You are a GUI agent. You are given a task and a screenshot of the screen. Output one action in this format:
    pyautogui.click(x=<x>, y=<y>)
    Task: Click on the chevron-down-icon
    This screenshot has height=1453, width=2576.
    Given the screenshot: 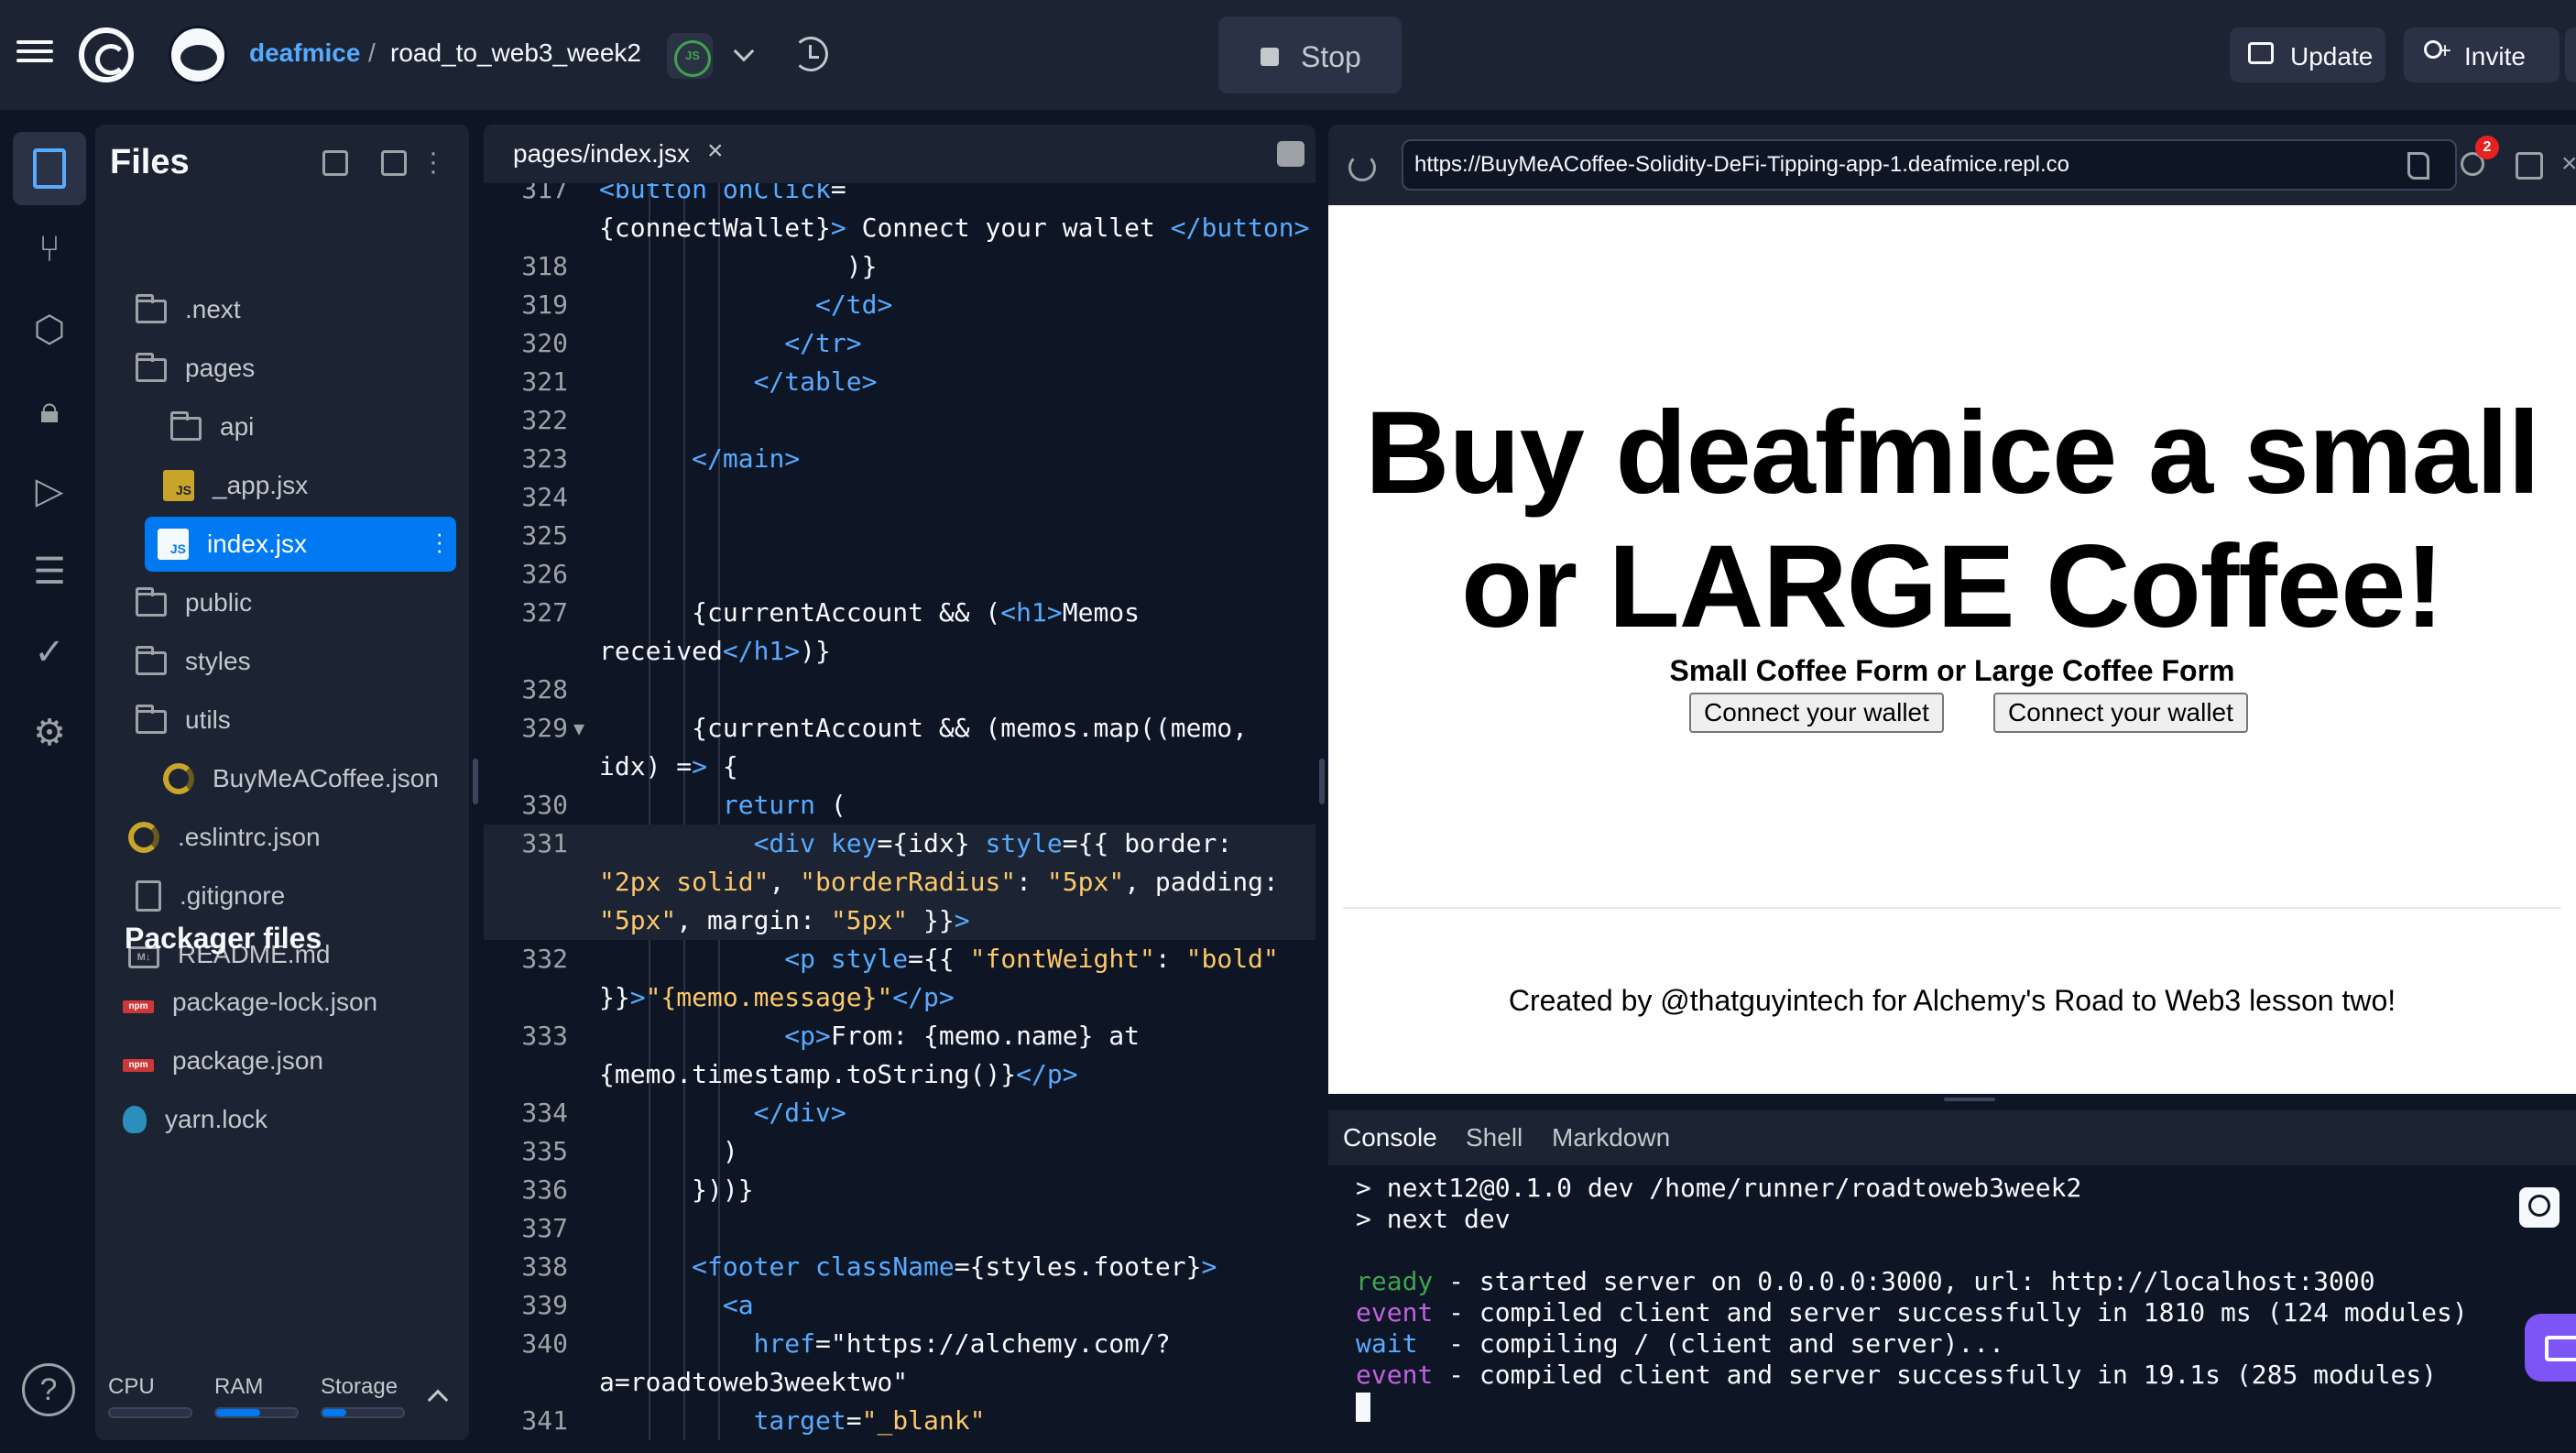 What is the action you would take?
    pyautogui.click(x=744, y=51)
    